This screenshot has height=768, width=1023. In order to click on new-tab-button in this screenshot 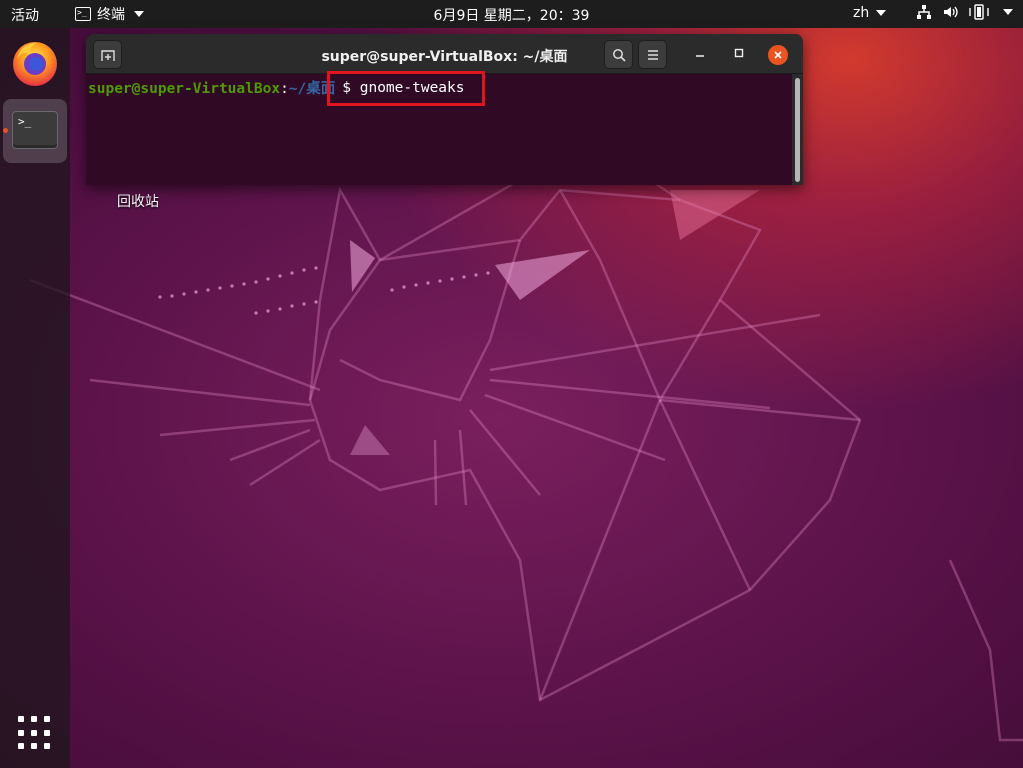, I will do `click(107, 54)`.